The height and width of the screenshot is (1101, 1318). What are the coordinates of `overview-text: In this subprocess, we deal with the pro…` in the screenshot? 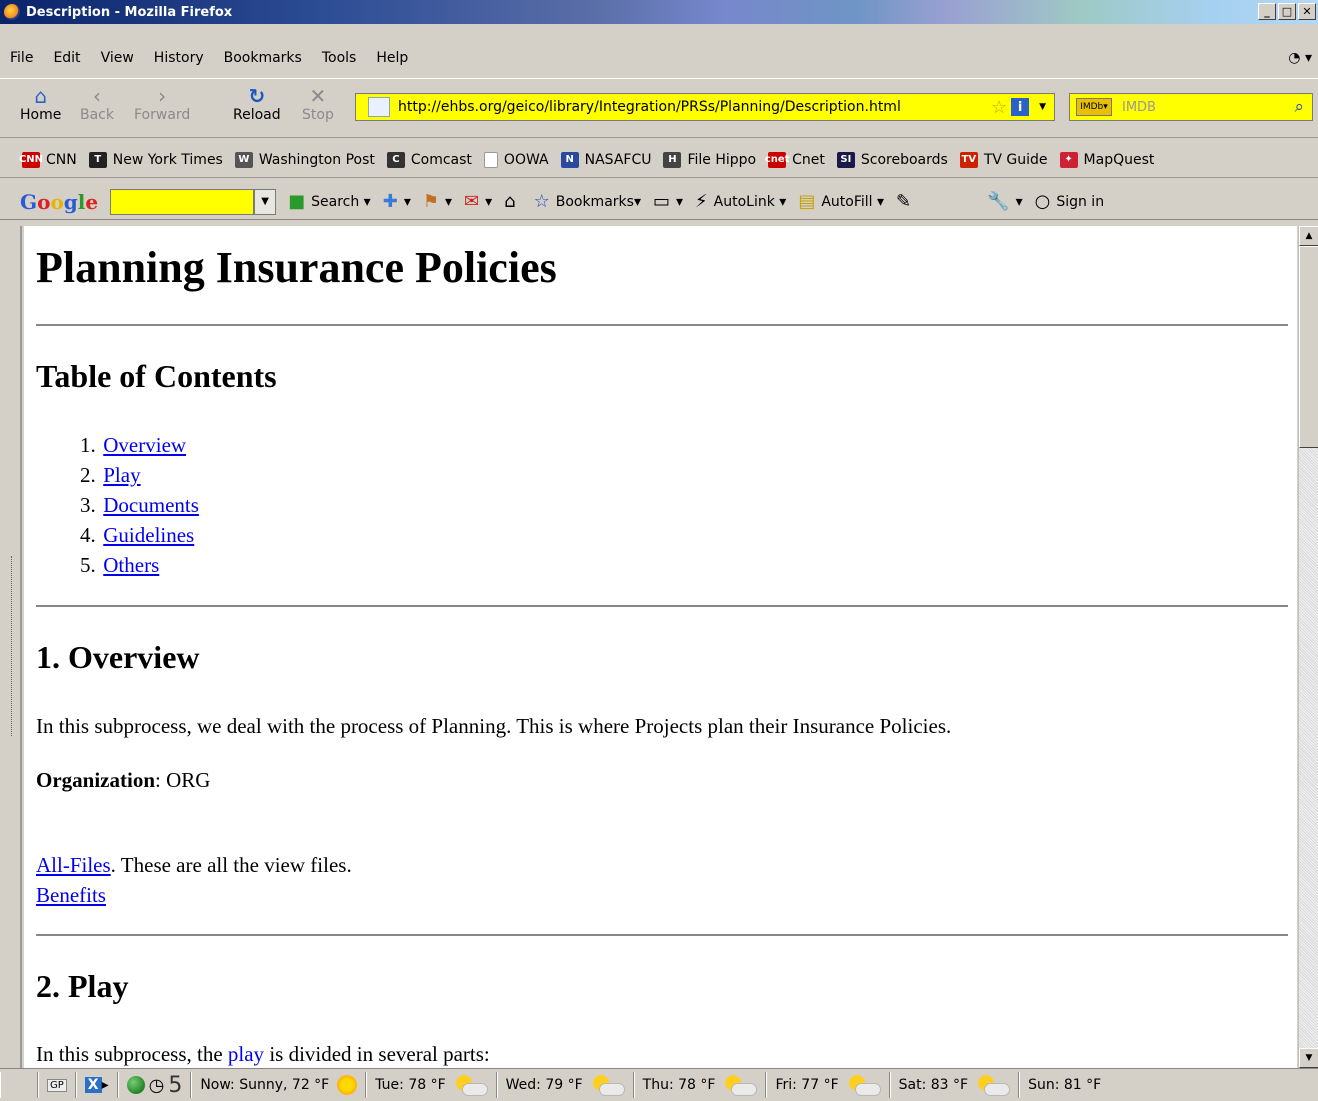 It's located at (494, 726).